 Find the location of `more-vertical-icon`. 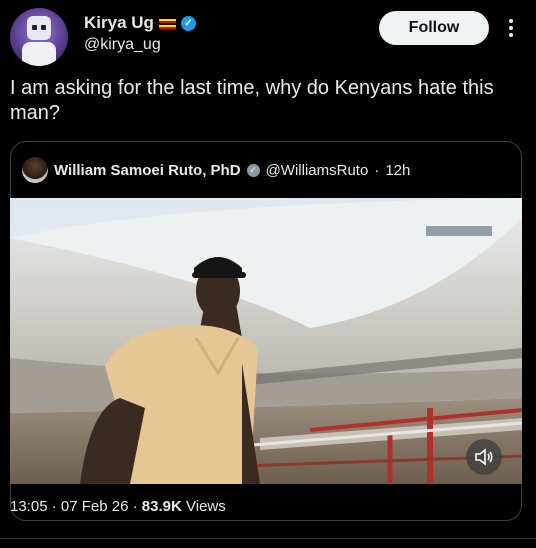

more-vertical-icon is located at coordinates (511, 28).